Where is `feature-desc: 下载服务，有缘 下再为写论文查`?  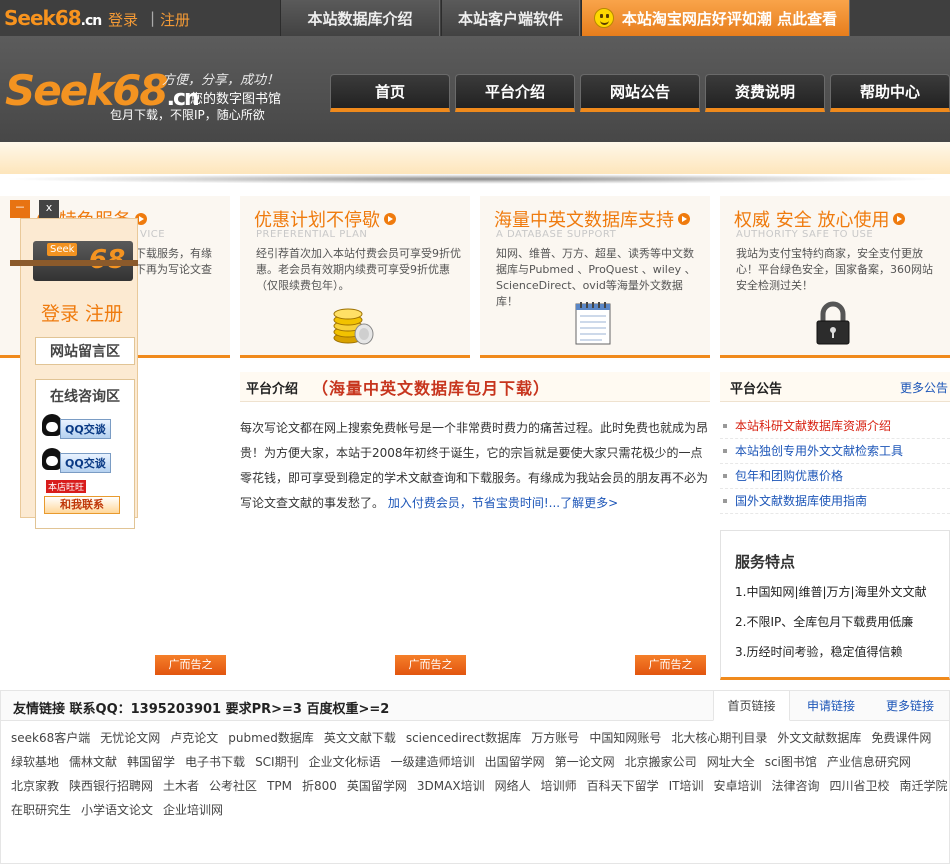 feature-desc: 下载服务，有缘 下再为写论文查 is located at coordinates (173, 261).